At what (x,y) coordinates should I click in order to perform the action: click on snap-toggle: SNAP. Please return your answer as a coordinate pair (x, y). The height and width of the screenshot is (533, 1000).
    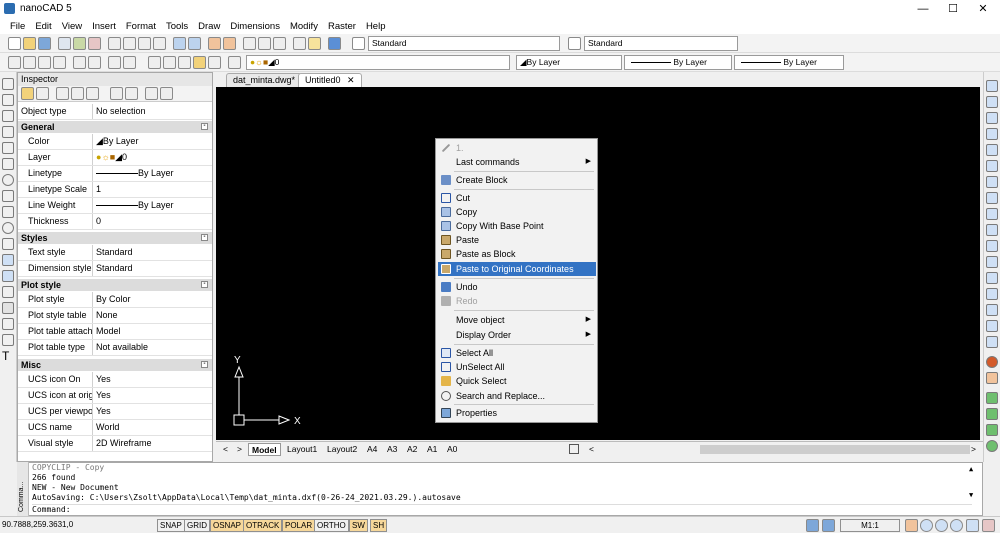
    Looking at the image, I should click on (171, 525).